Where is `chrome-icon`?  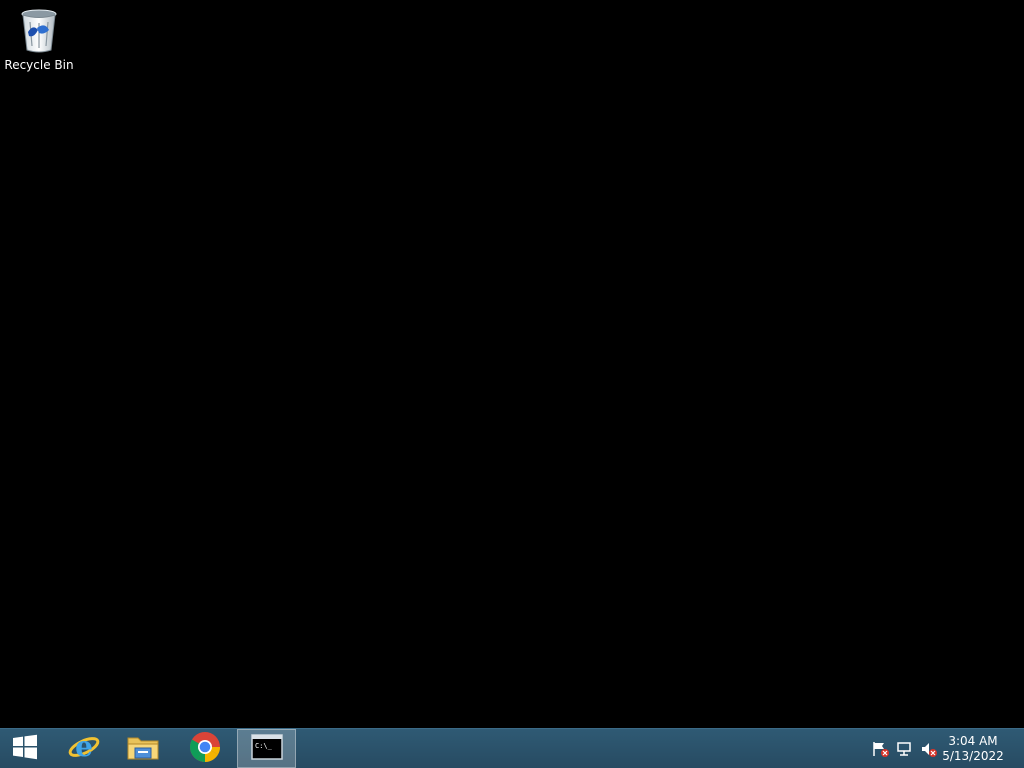
chrome-icon is located at coordinates (205, 749).